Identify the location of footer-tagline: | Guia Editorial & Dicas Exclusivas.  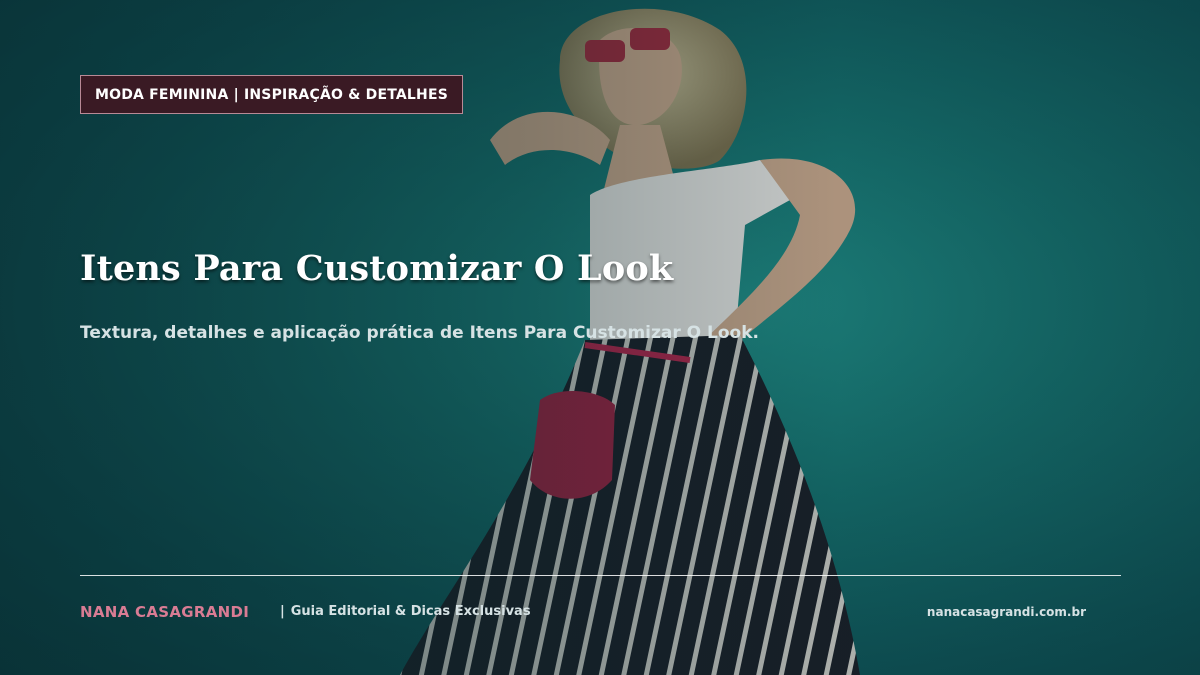
(405, 611).